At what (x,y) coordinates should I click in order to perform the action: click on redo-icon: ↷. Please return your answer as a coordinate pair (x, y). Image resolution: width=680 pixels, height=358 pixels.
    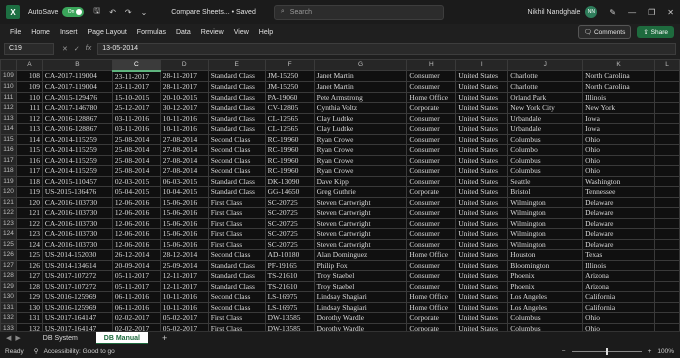
    Looking at the image, I should click on (128, 12).